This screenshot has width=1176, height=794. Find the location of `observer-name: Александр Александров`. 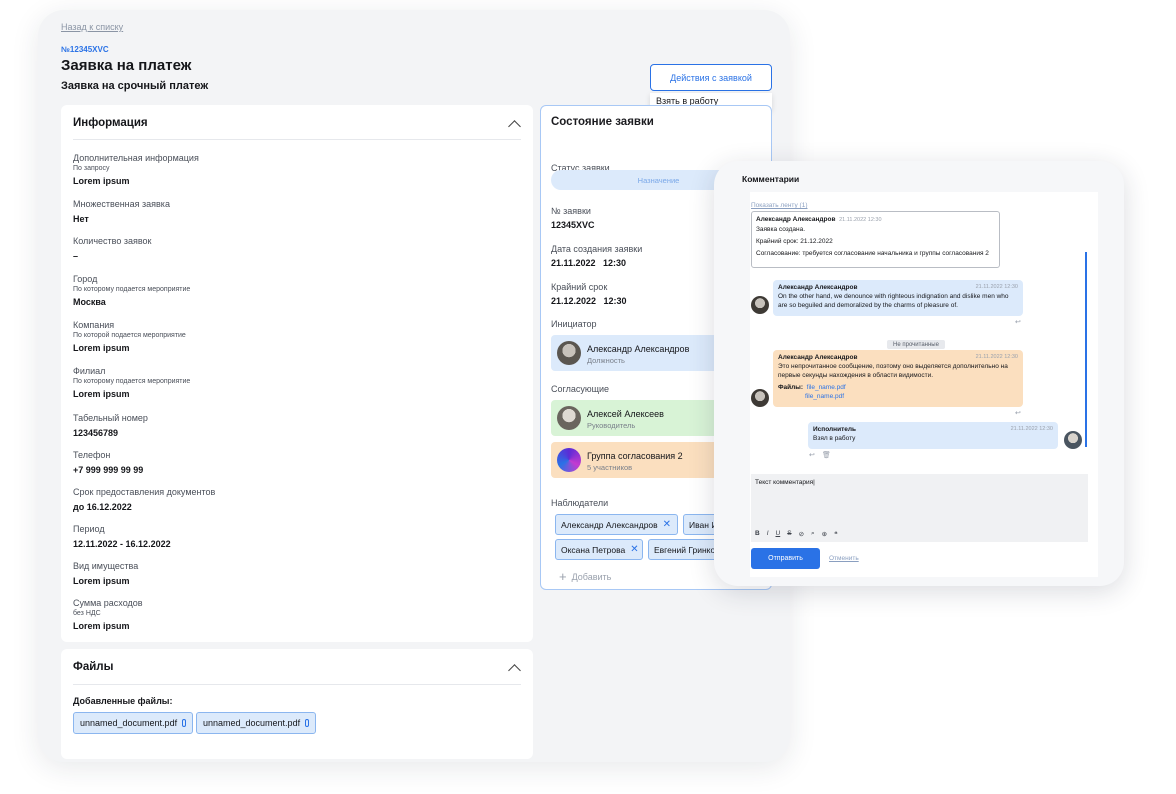

observer-name: Александр Александров is located at coordinates (609, 524).